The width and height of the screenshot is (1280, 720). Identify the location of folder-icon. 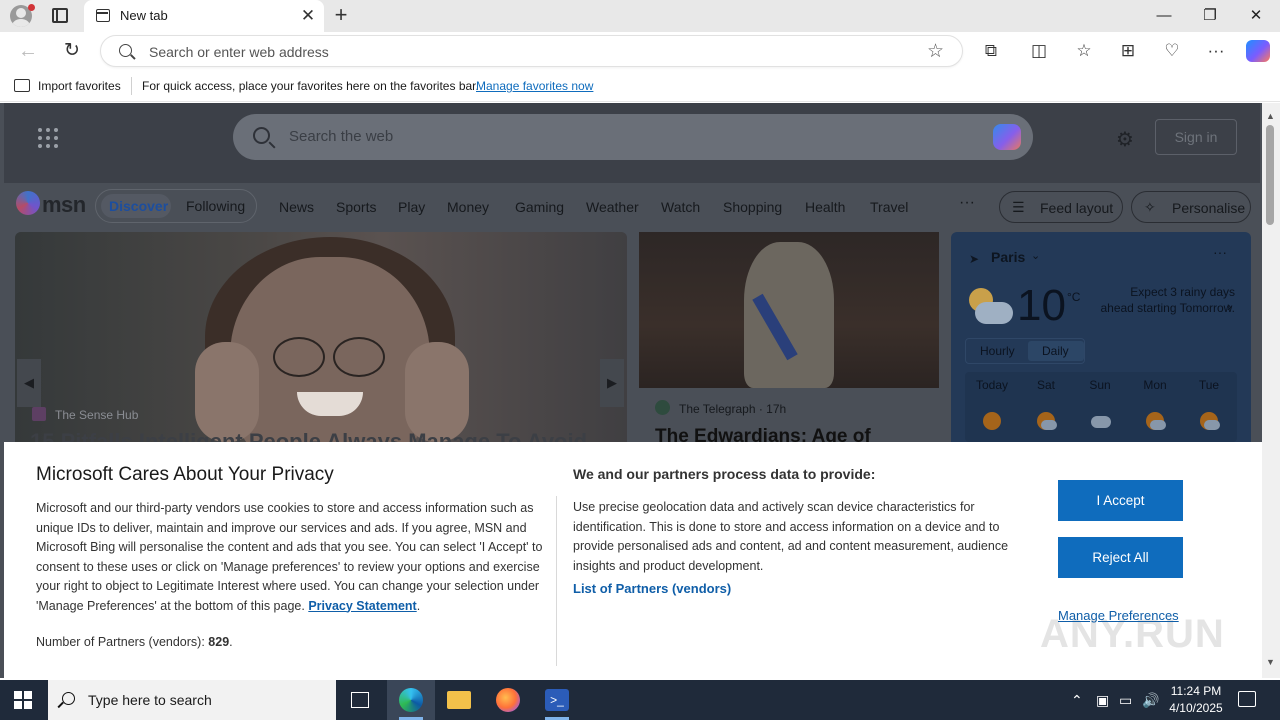
(459, 700).